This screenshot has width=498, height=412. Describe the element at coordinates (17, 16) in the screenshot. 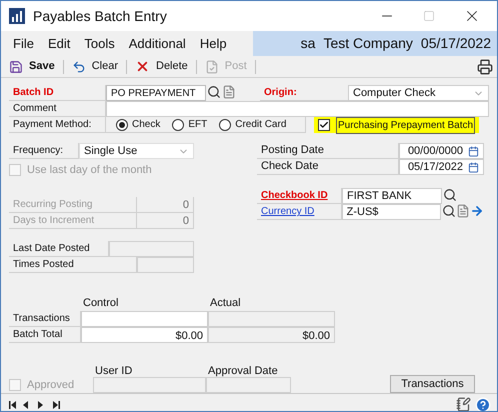

I see `bar-chart-icon` at that location.